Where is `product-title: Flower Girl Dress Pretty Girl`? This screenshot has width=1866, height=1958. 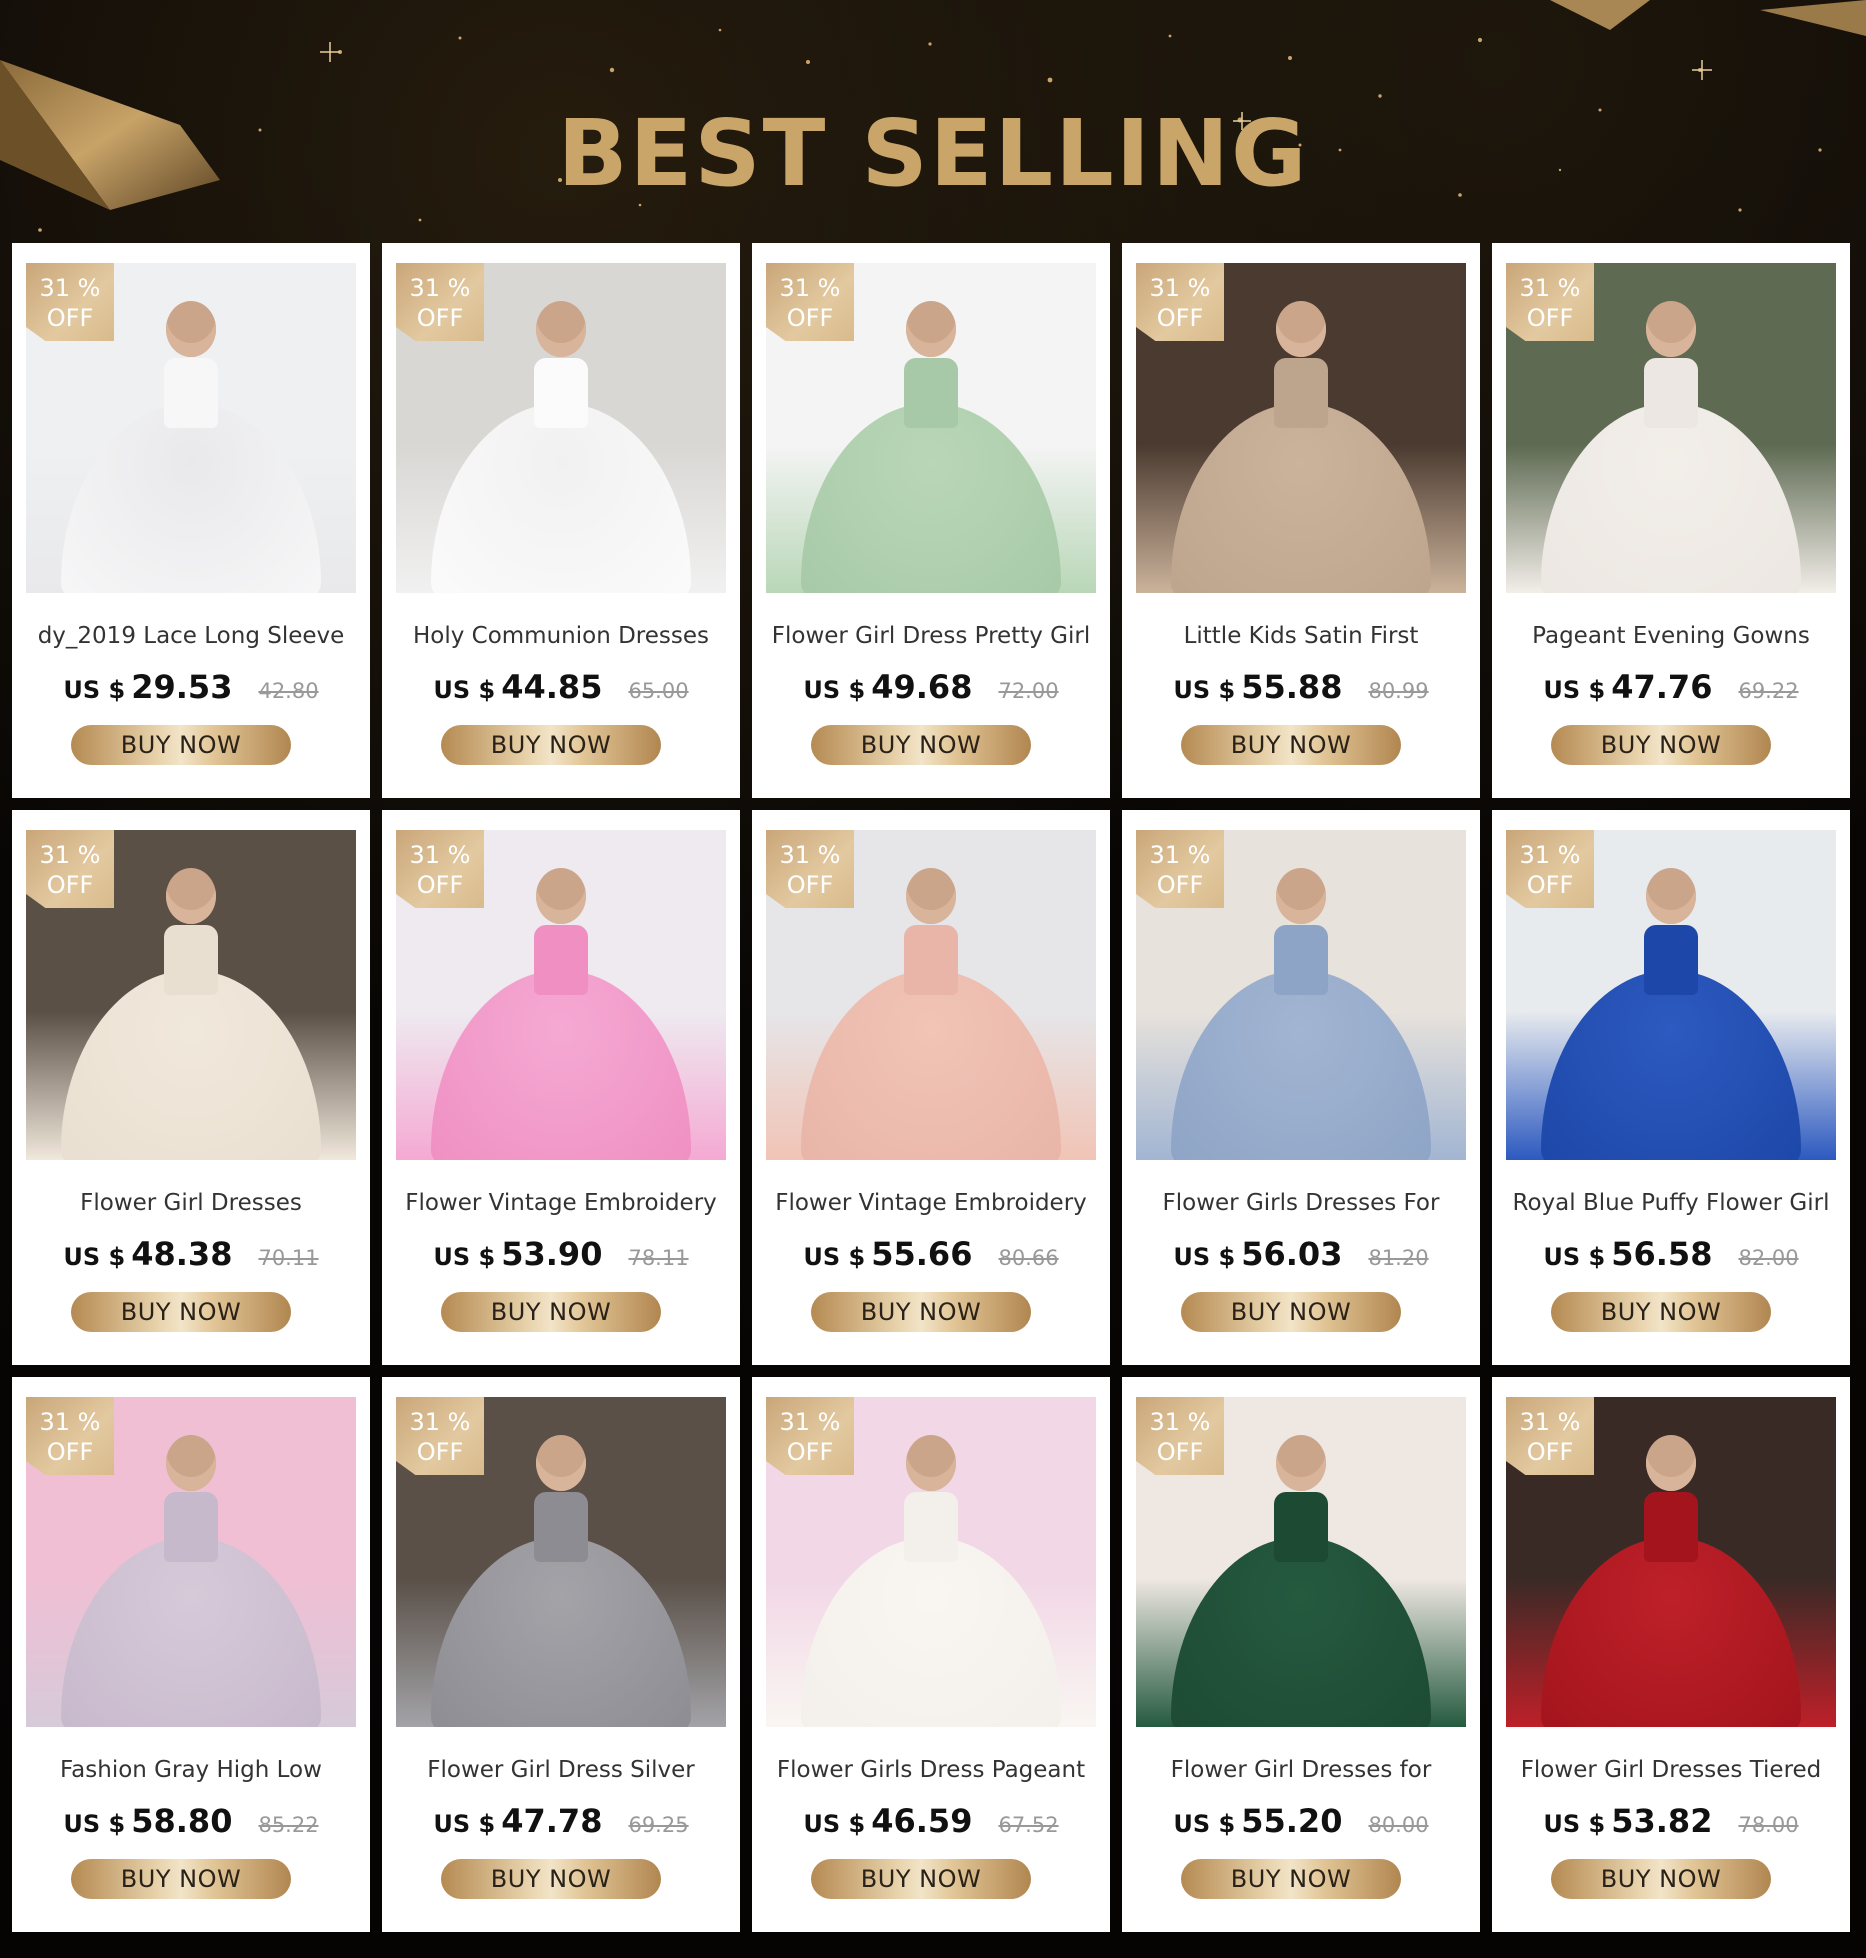 product-title: Flower Girl Dress Pretty Girl is located at coordinates (931, 636).